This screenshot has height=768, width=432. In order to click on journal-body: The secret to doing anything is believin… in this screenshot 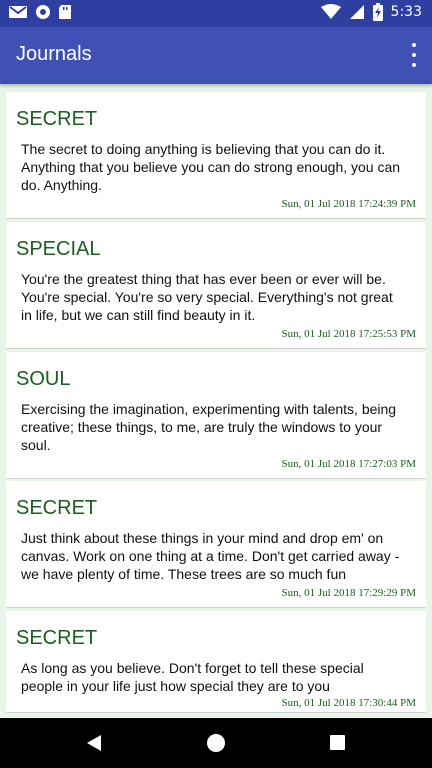, I will do `click(211, 167)`.